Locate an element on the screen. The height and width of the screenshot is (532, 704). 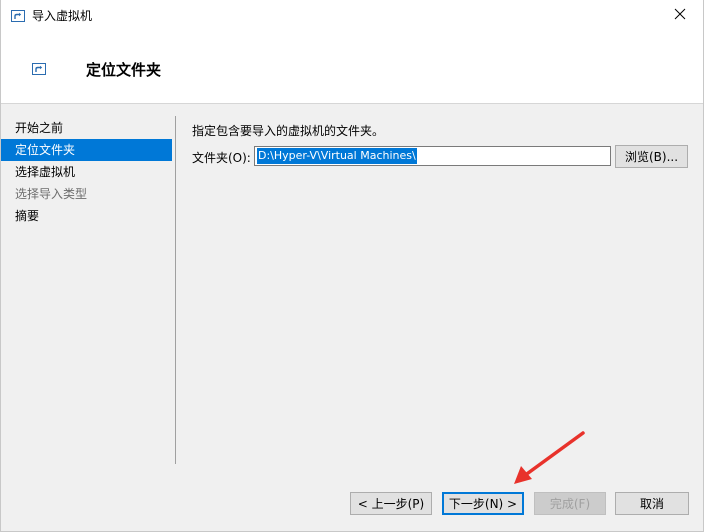
folder-path-value: D:\Hyper-V\Virtual Machines\ is located at coordinates (337, 156).